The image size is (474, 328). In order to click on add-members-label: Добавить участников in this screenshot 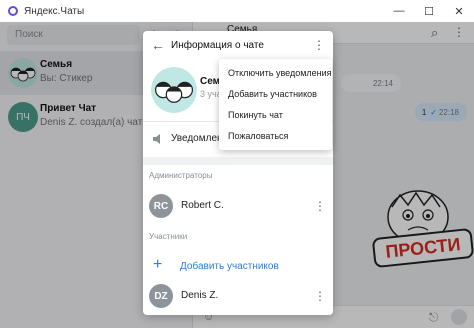, I will do `click(229, 266)`.